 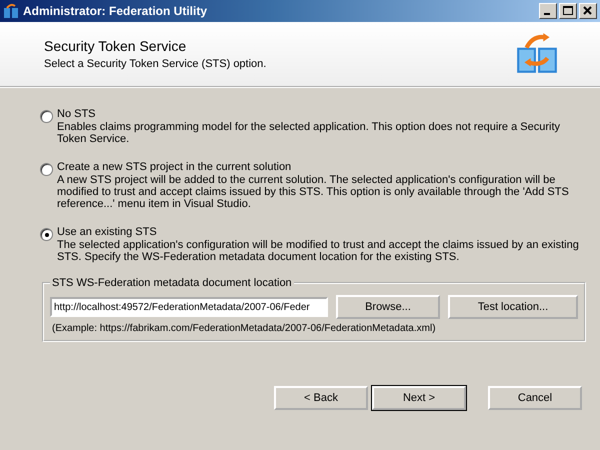 I want to click on close-button, so click(x=588, y=11).